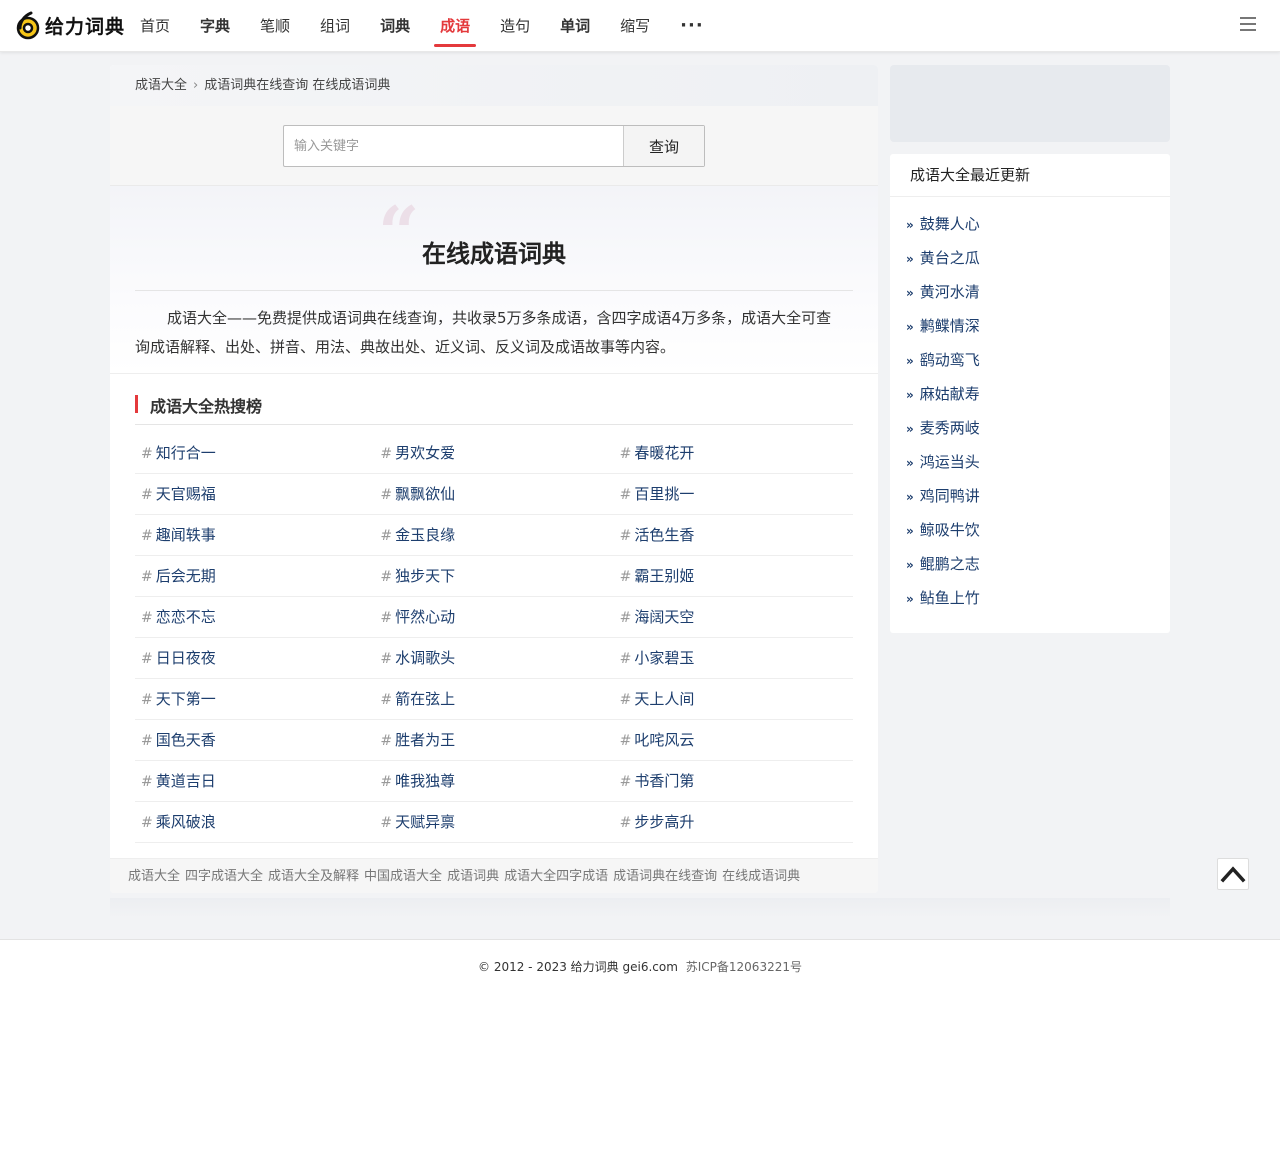 The image size is (1280, 1167). Describe the element at coordinates (733, 740) in the screenshot. I see `hot-idiom-link: # 叱咤风云` at that location.